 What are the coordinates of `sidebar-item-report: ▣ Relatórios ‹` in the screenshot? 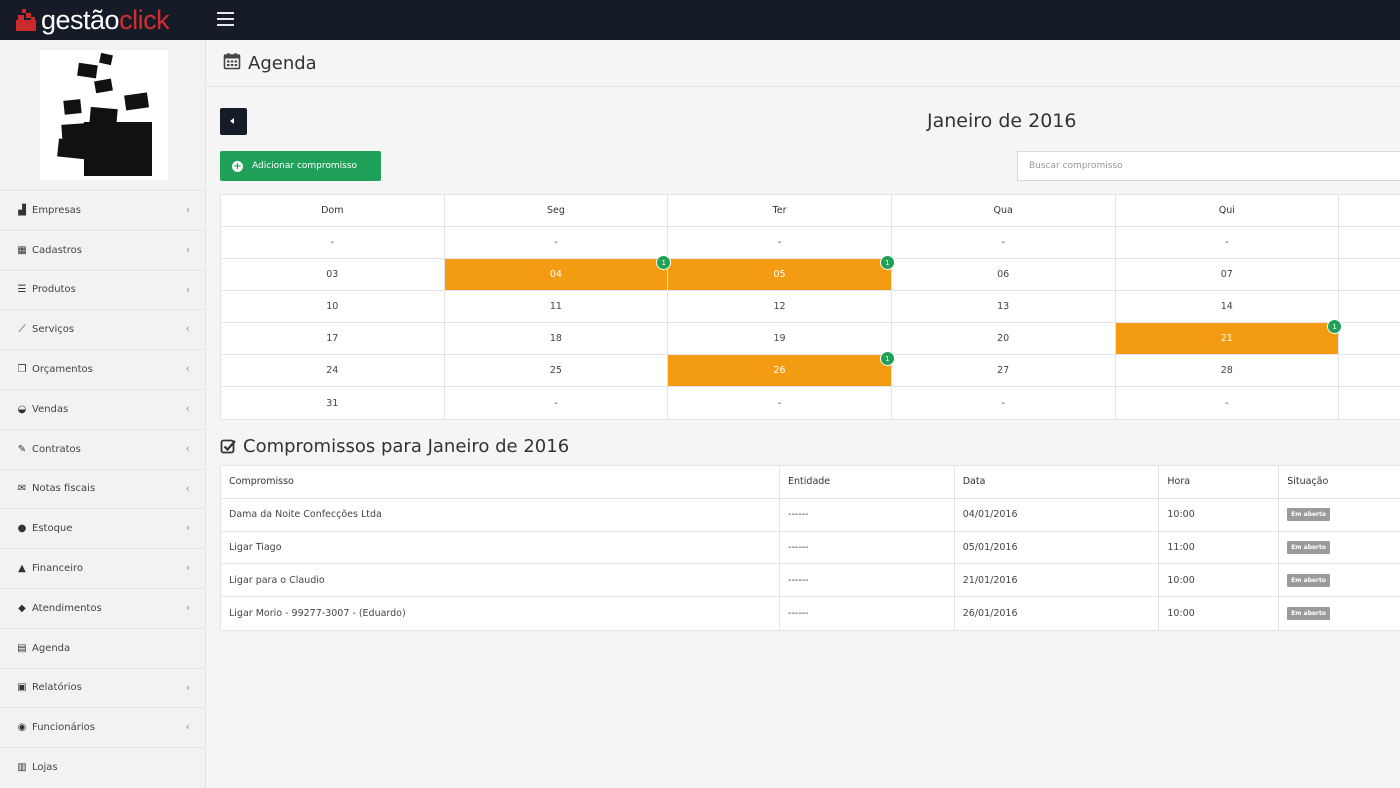 It's located at (103, 687).